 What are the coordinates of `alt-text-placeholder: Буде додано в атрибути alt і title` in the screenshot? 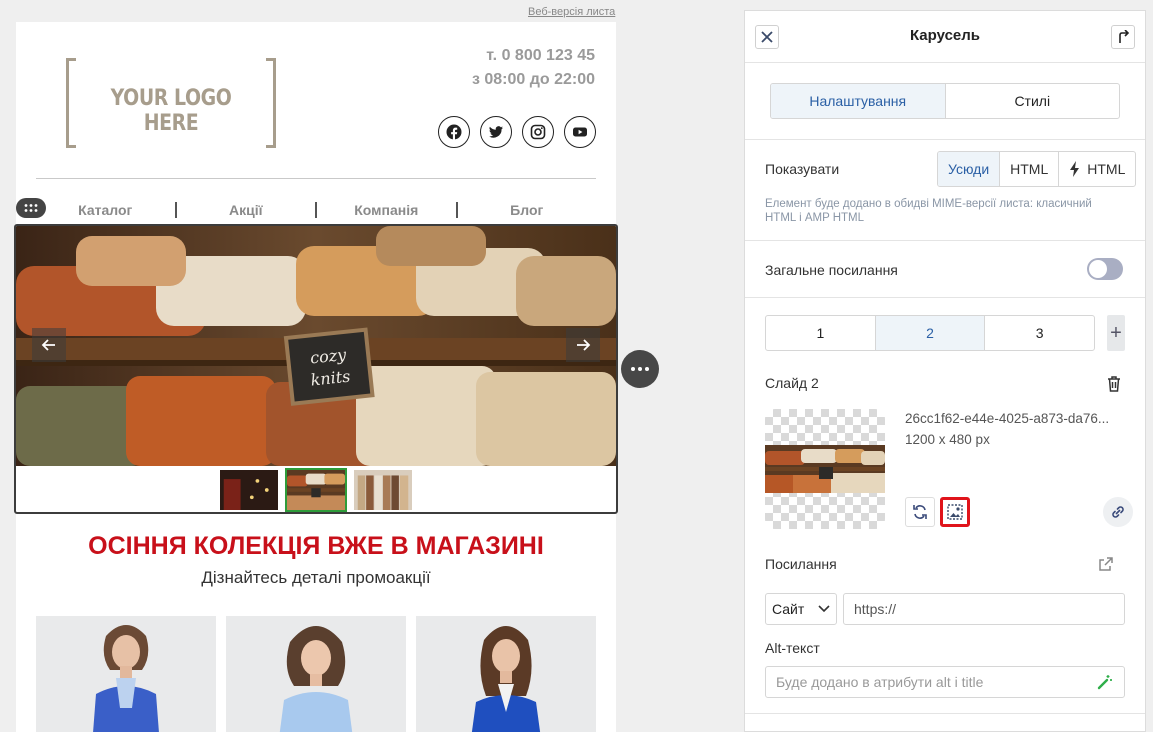 It's located at (880, 682).